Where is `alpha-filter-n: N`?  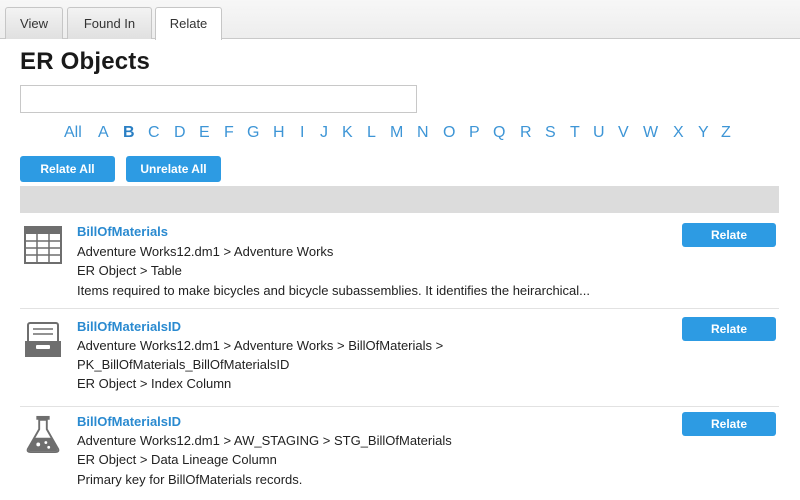 alpha-filter-n: N is located at coordinates (423, 133).